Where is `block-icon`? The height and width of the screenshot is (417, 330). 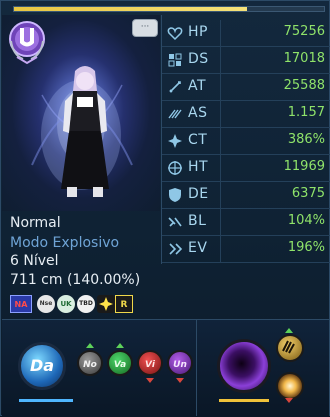
block-icon is located at coordinates (175, 222).